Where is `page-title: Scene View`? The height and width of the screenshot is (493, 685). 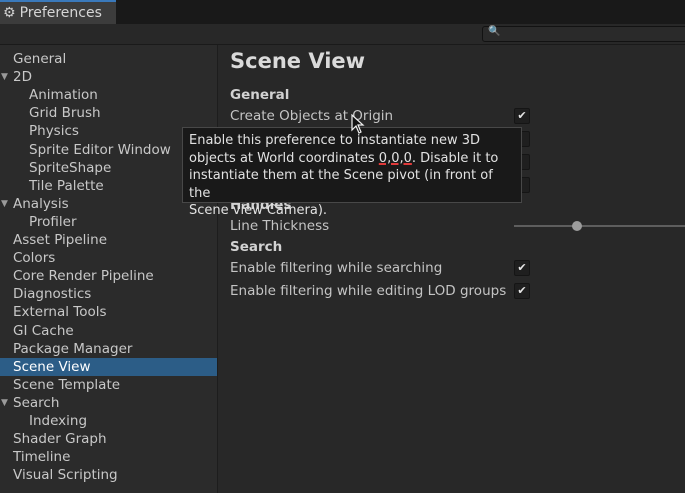 page-title: Scene View is located at coordinates (298, 61).